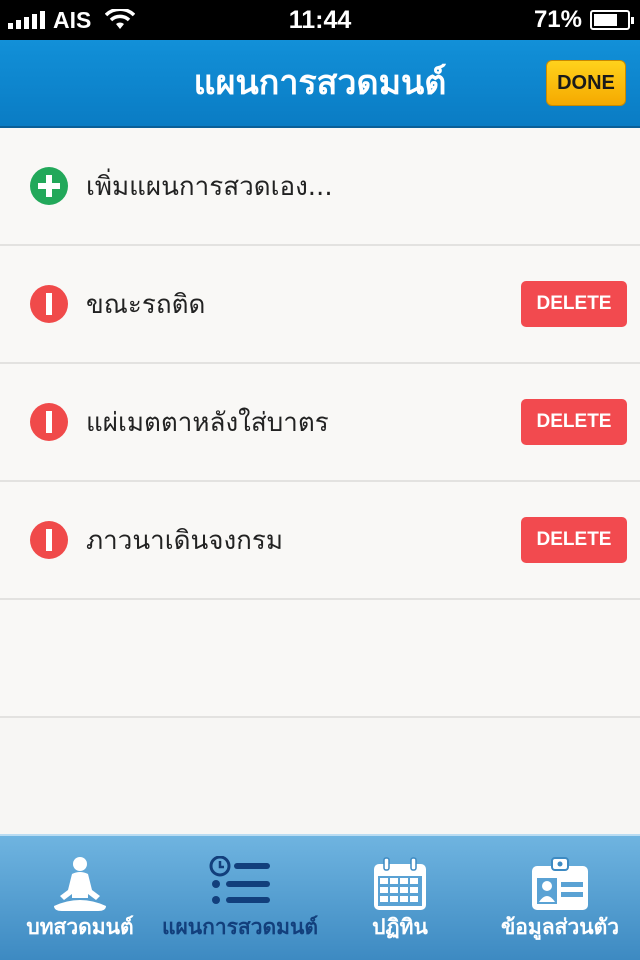 The image size is (640, 960). I want to click on battery-icon, so click(612, 20).